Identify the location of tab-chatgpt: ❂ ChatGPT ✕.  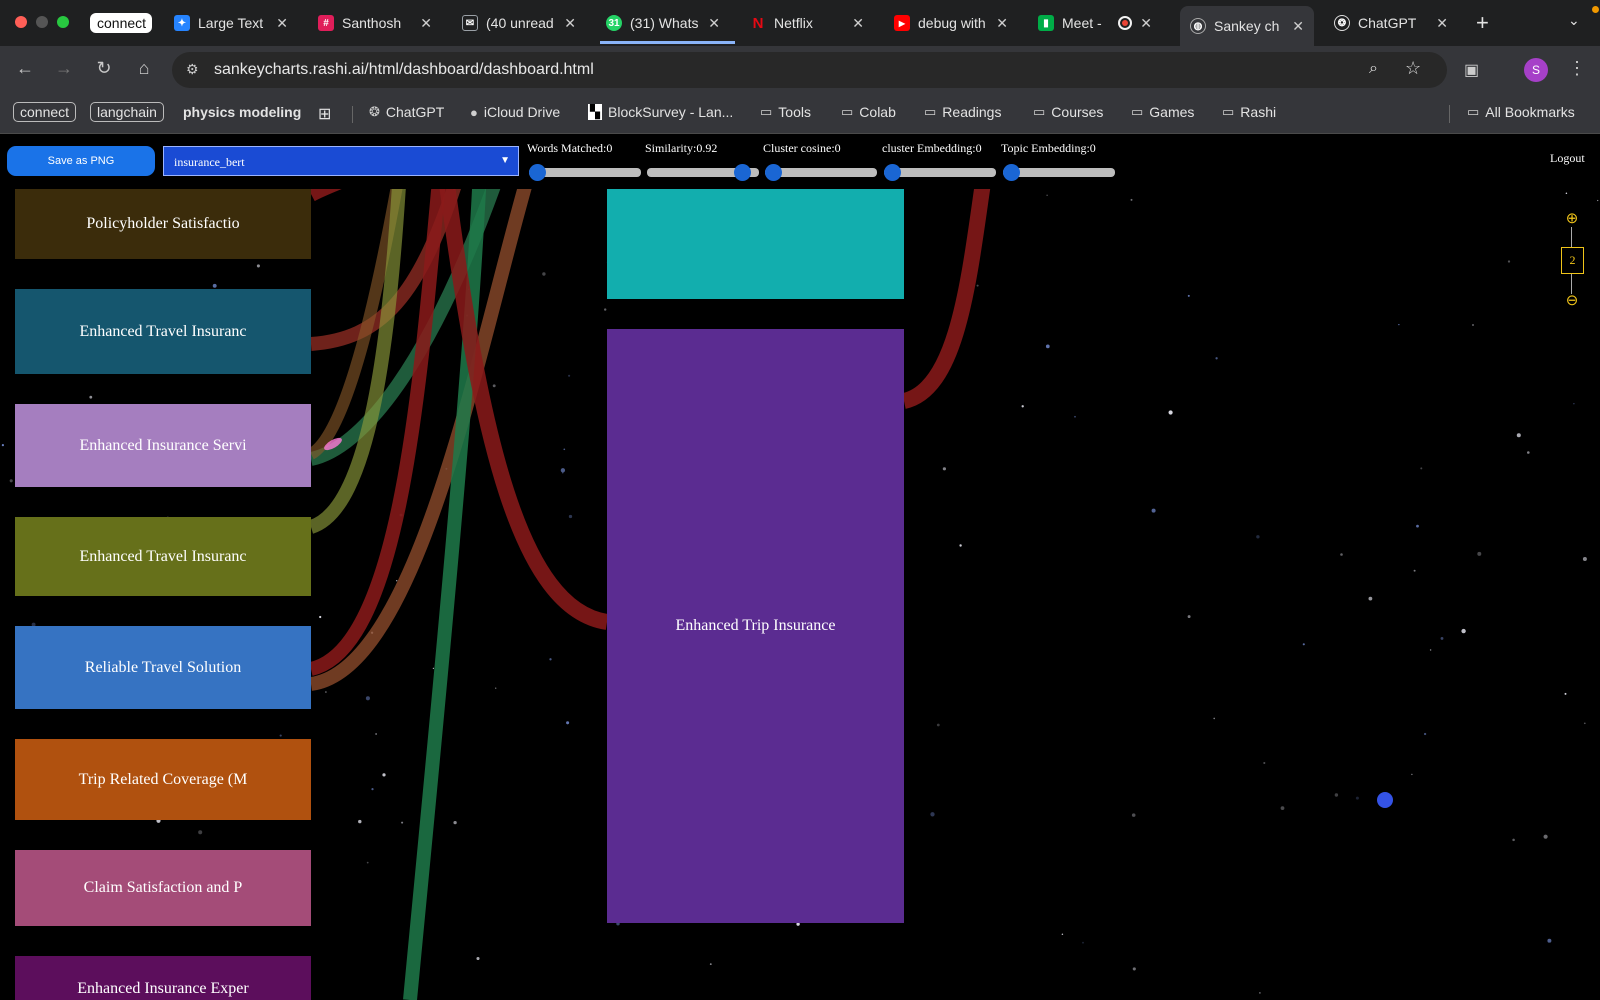
(1391, 23).